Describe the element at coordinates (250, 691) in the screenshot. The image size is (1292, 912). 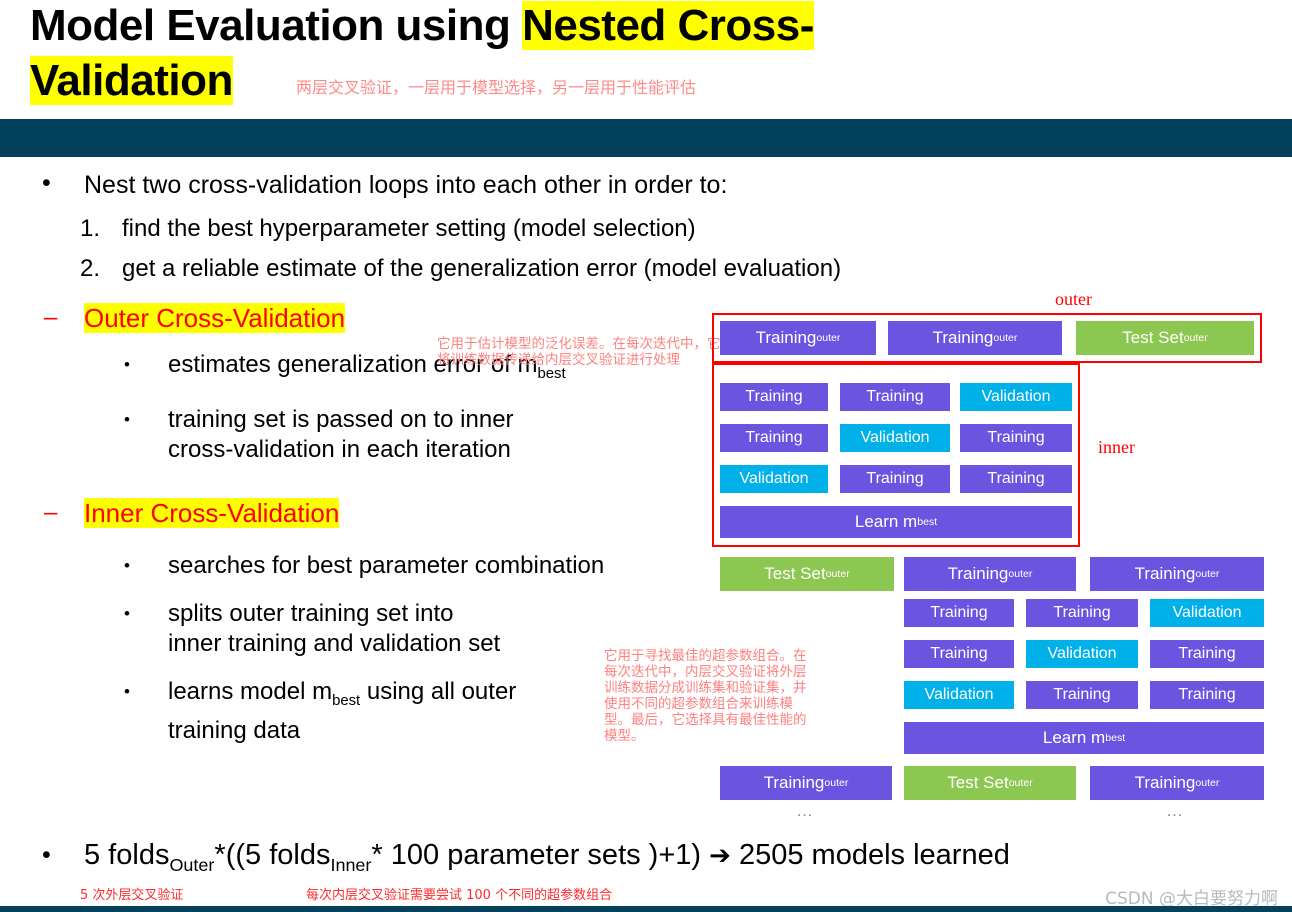
I see `inner-point-3-text: learns model m` at that location.